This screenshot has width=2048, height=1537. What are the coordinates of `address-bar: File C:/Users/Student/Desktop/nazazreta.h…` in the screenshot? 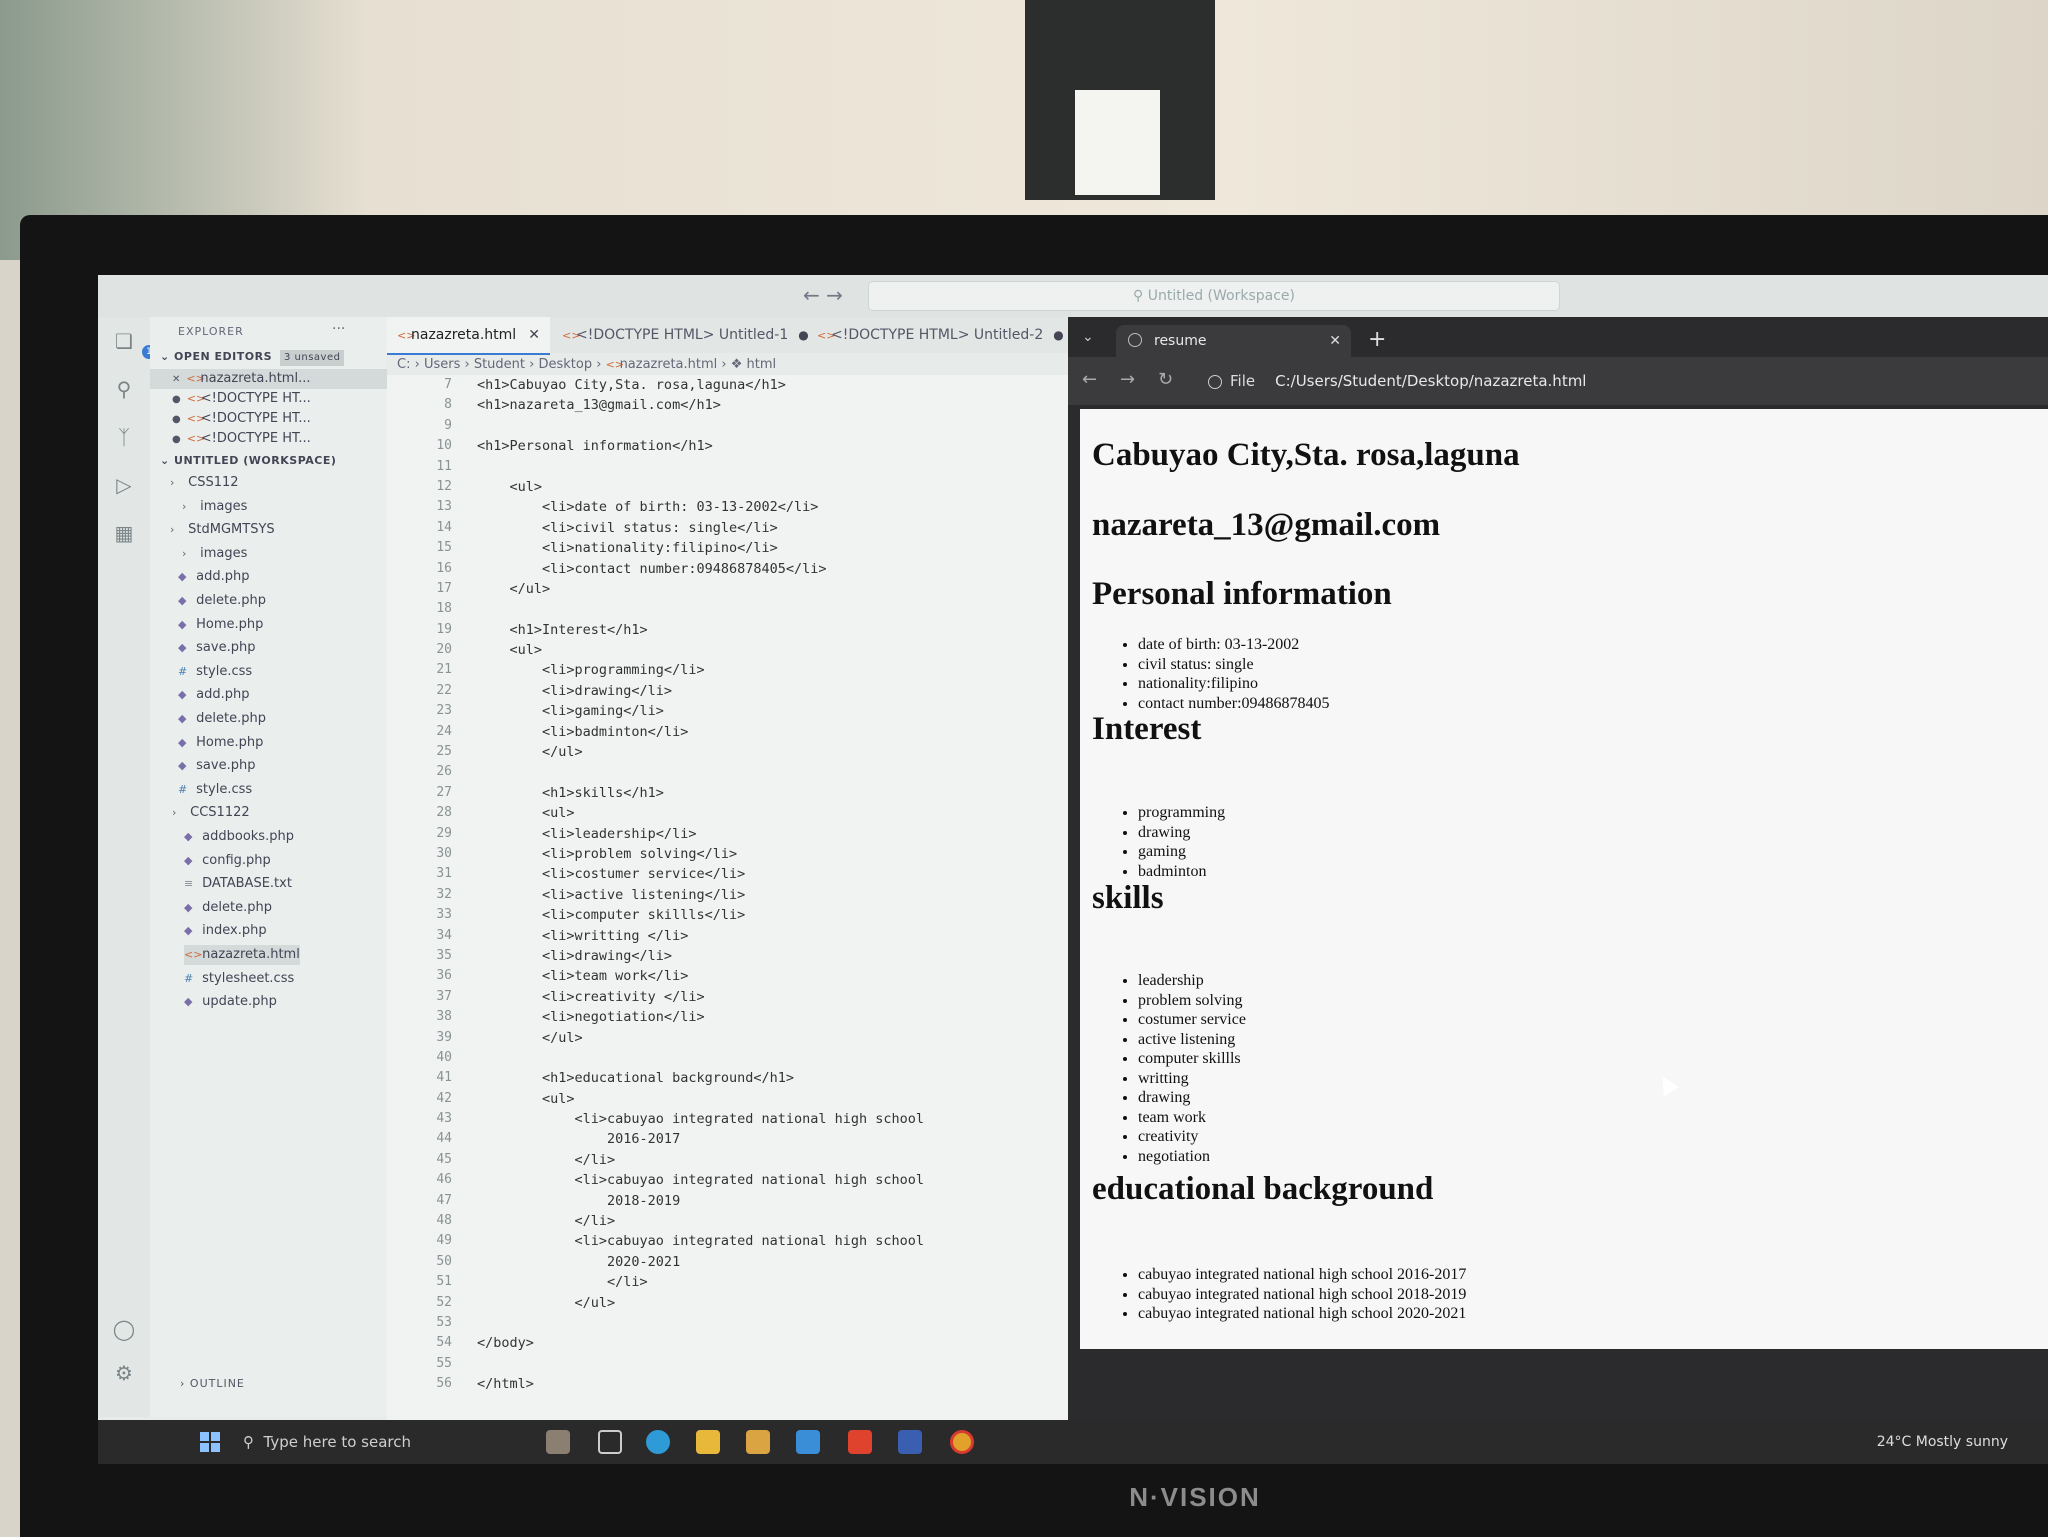 It's located at (1618, 381).